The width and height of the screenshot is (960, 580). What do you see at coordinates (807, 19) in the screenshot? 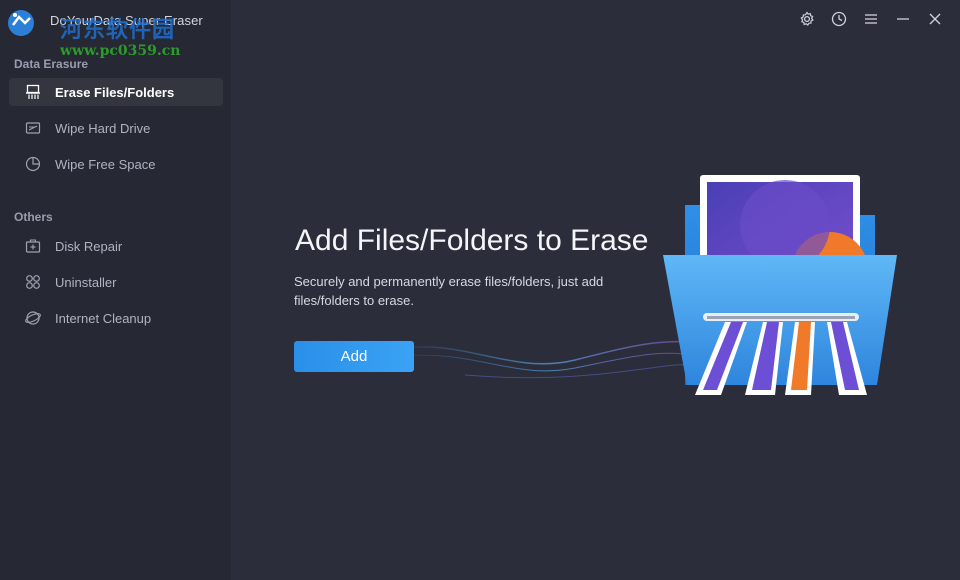
I see `gear-icon` at bounding box center [807, 19].